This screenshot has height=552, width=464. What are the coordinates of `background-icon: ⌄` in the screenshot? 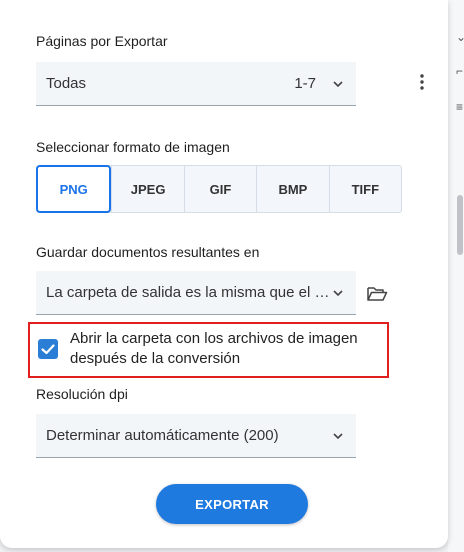 It's located at (460, 37).